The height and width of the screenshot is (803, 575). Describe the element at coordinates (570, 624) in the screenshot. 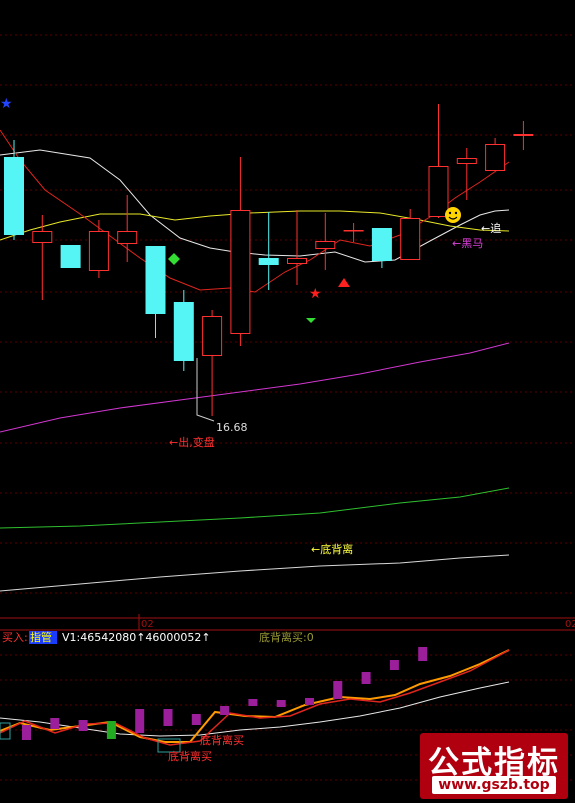

I see `date-label-right: 02` at that location.